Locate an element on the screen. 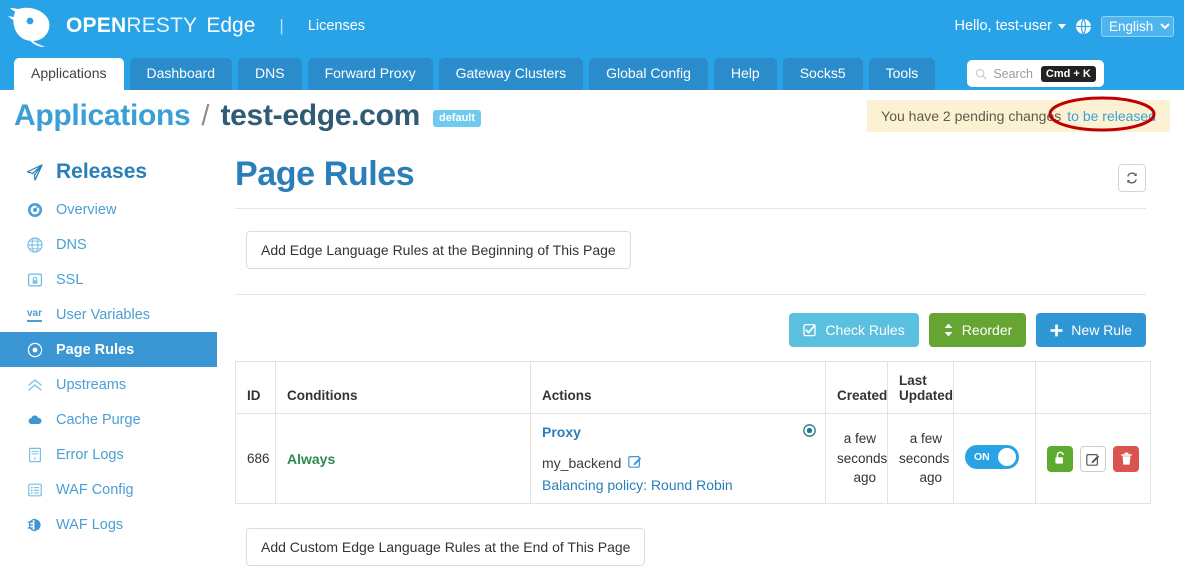  new-rule-button: New Rule is located at coordinates (1091, 330).